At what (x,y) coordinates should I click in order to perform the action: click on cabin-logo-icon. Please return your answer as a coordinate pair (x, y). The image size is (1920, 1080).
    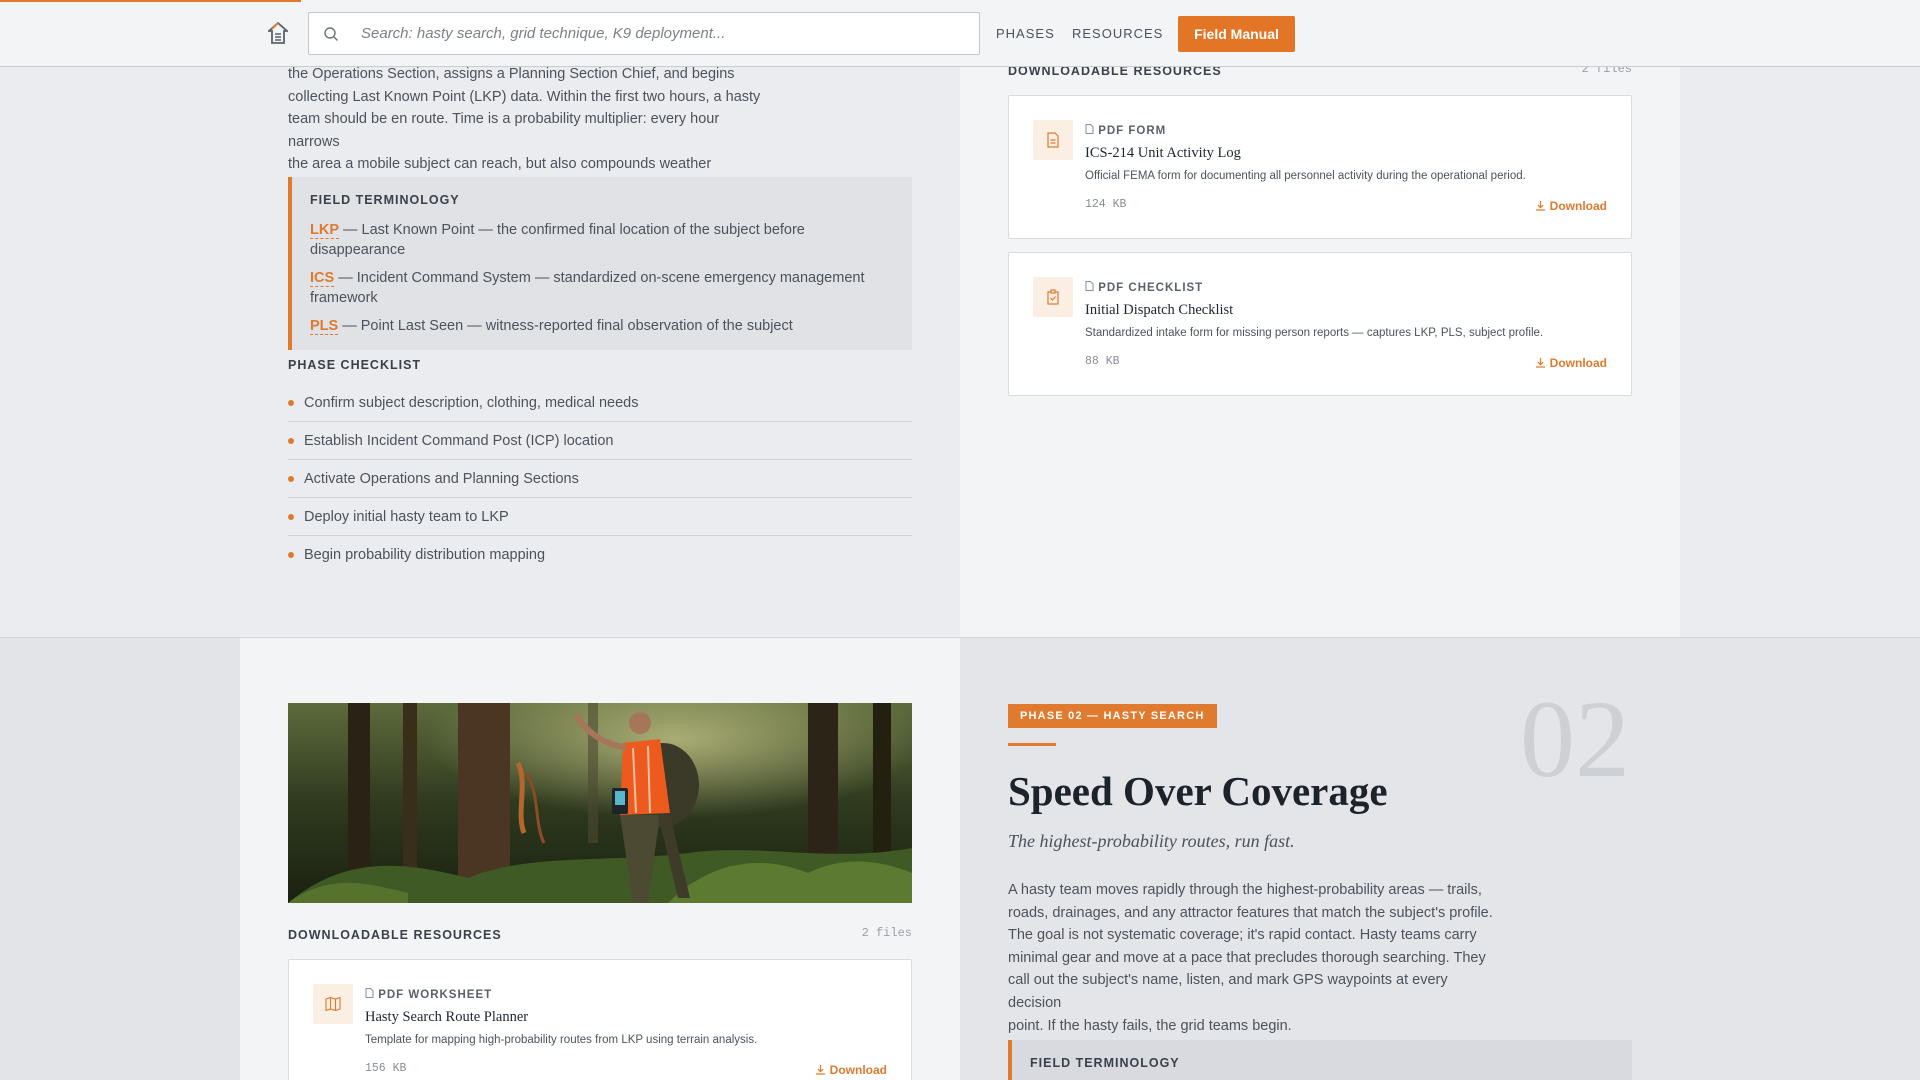
    Looking at the image, I should click on (278, 33).